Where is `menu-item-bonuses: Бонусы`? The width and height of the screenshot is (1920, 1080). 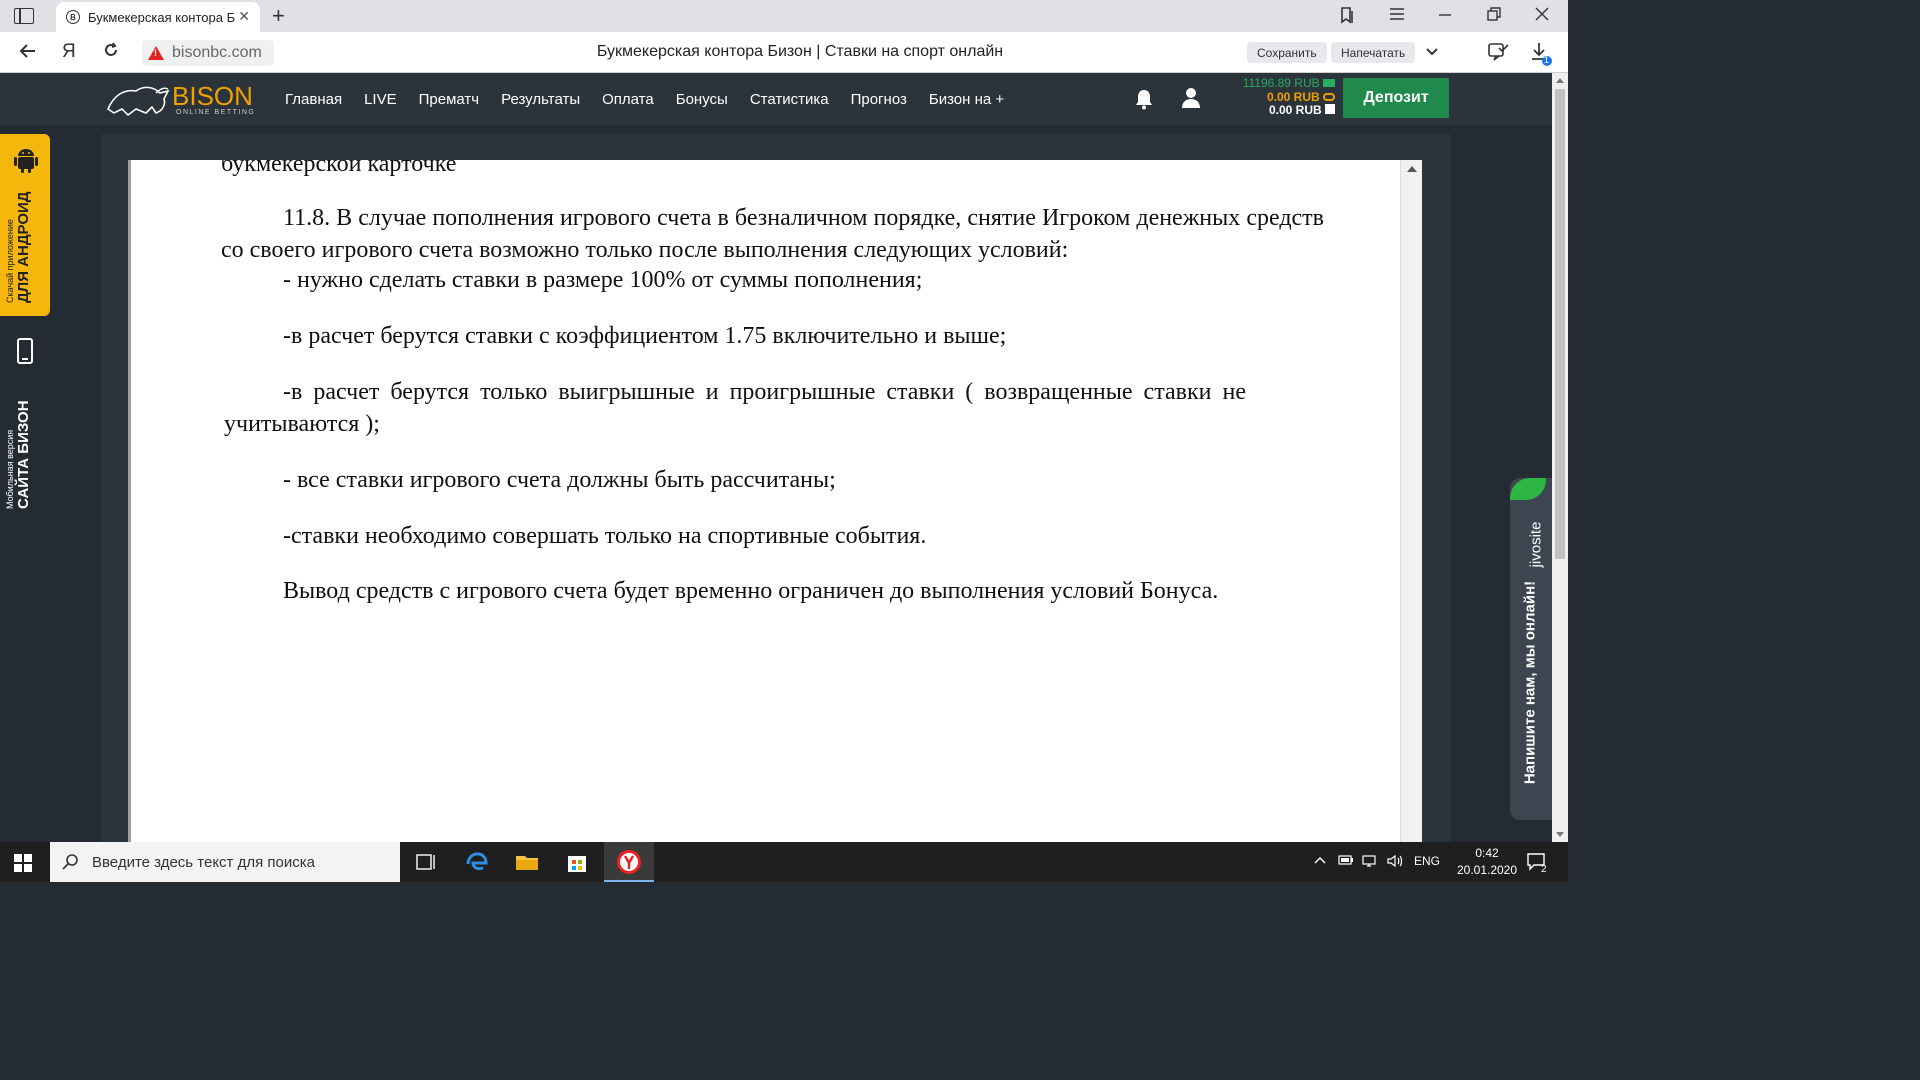
menu-item-bonuses: Бонусы is located at coordinates (702, 99).